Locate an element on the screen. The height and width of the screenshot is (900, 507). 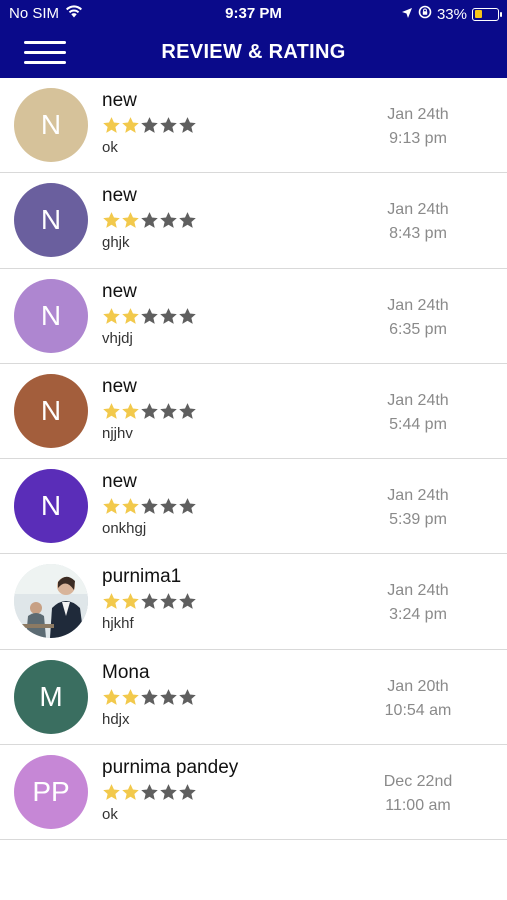
review-timestamp: Dec 22nd 11:00 am is located at coordinates (418, 794).